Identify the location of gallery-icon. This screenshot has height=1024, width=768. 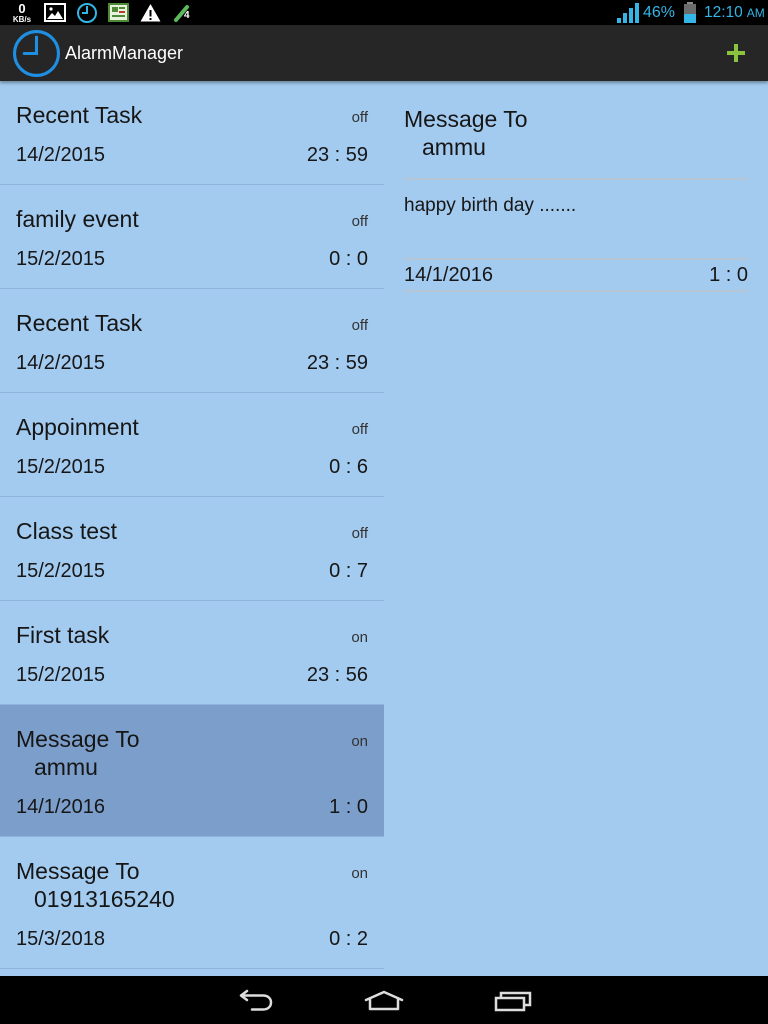
(55, 12).